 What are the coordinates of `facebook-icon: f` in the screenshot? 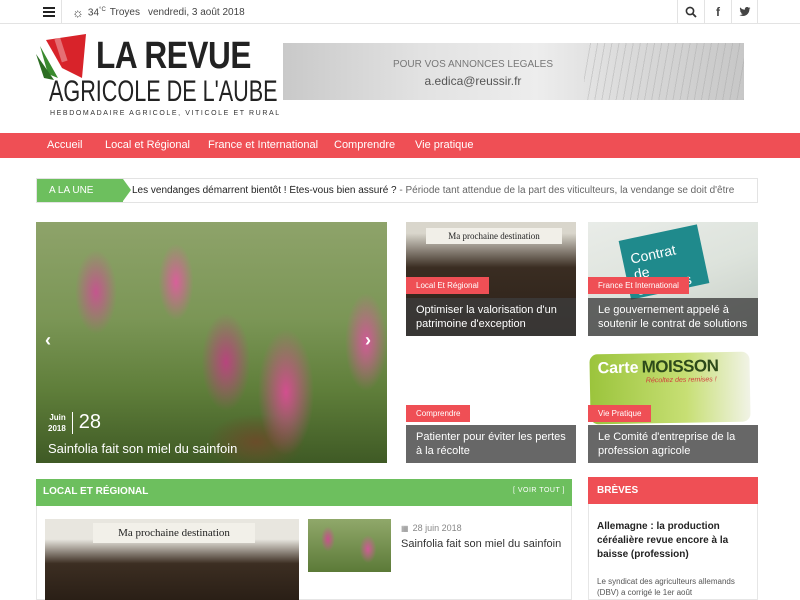 It's located at (717, 12).